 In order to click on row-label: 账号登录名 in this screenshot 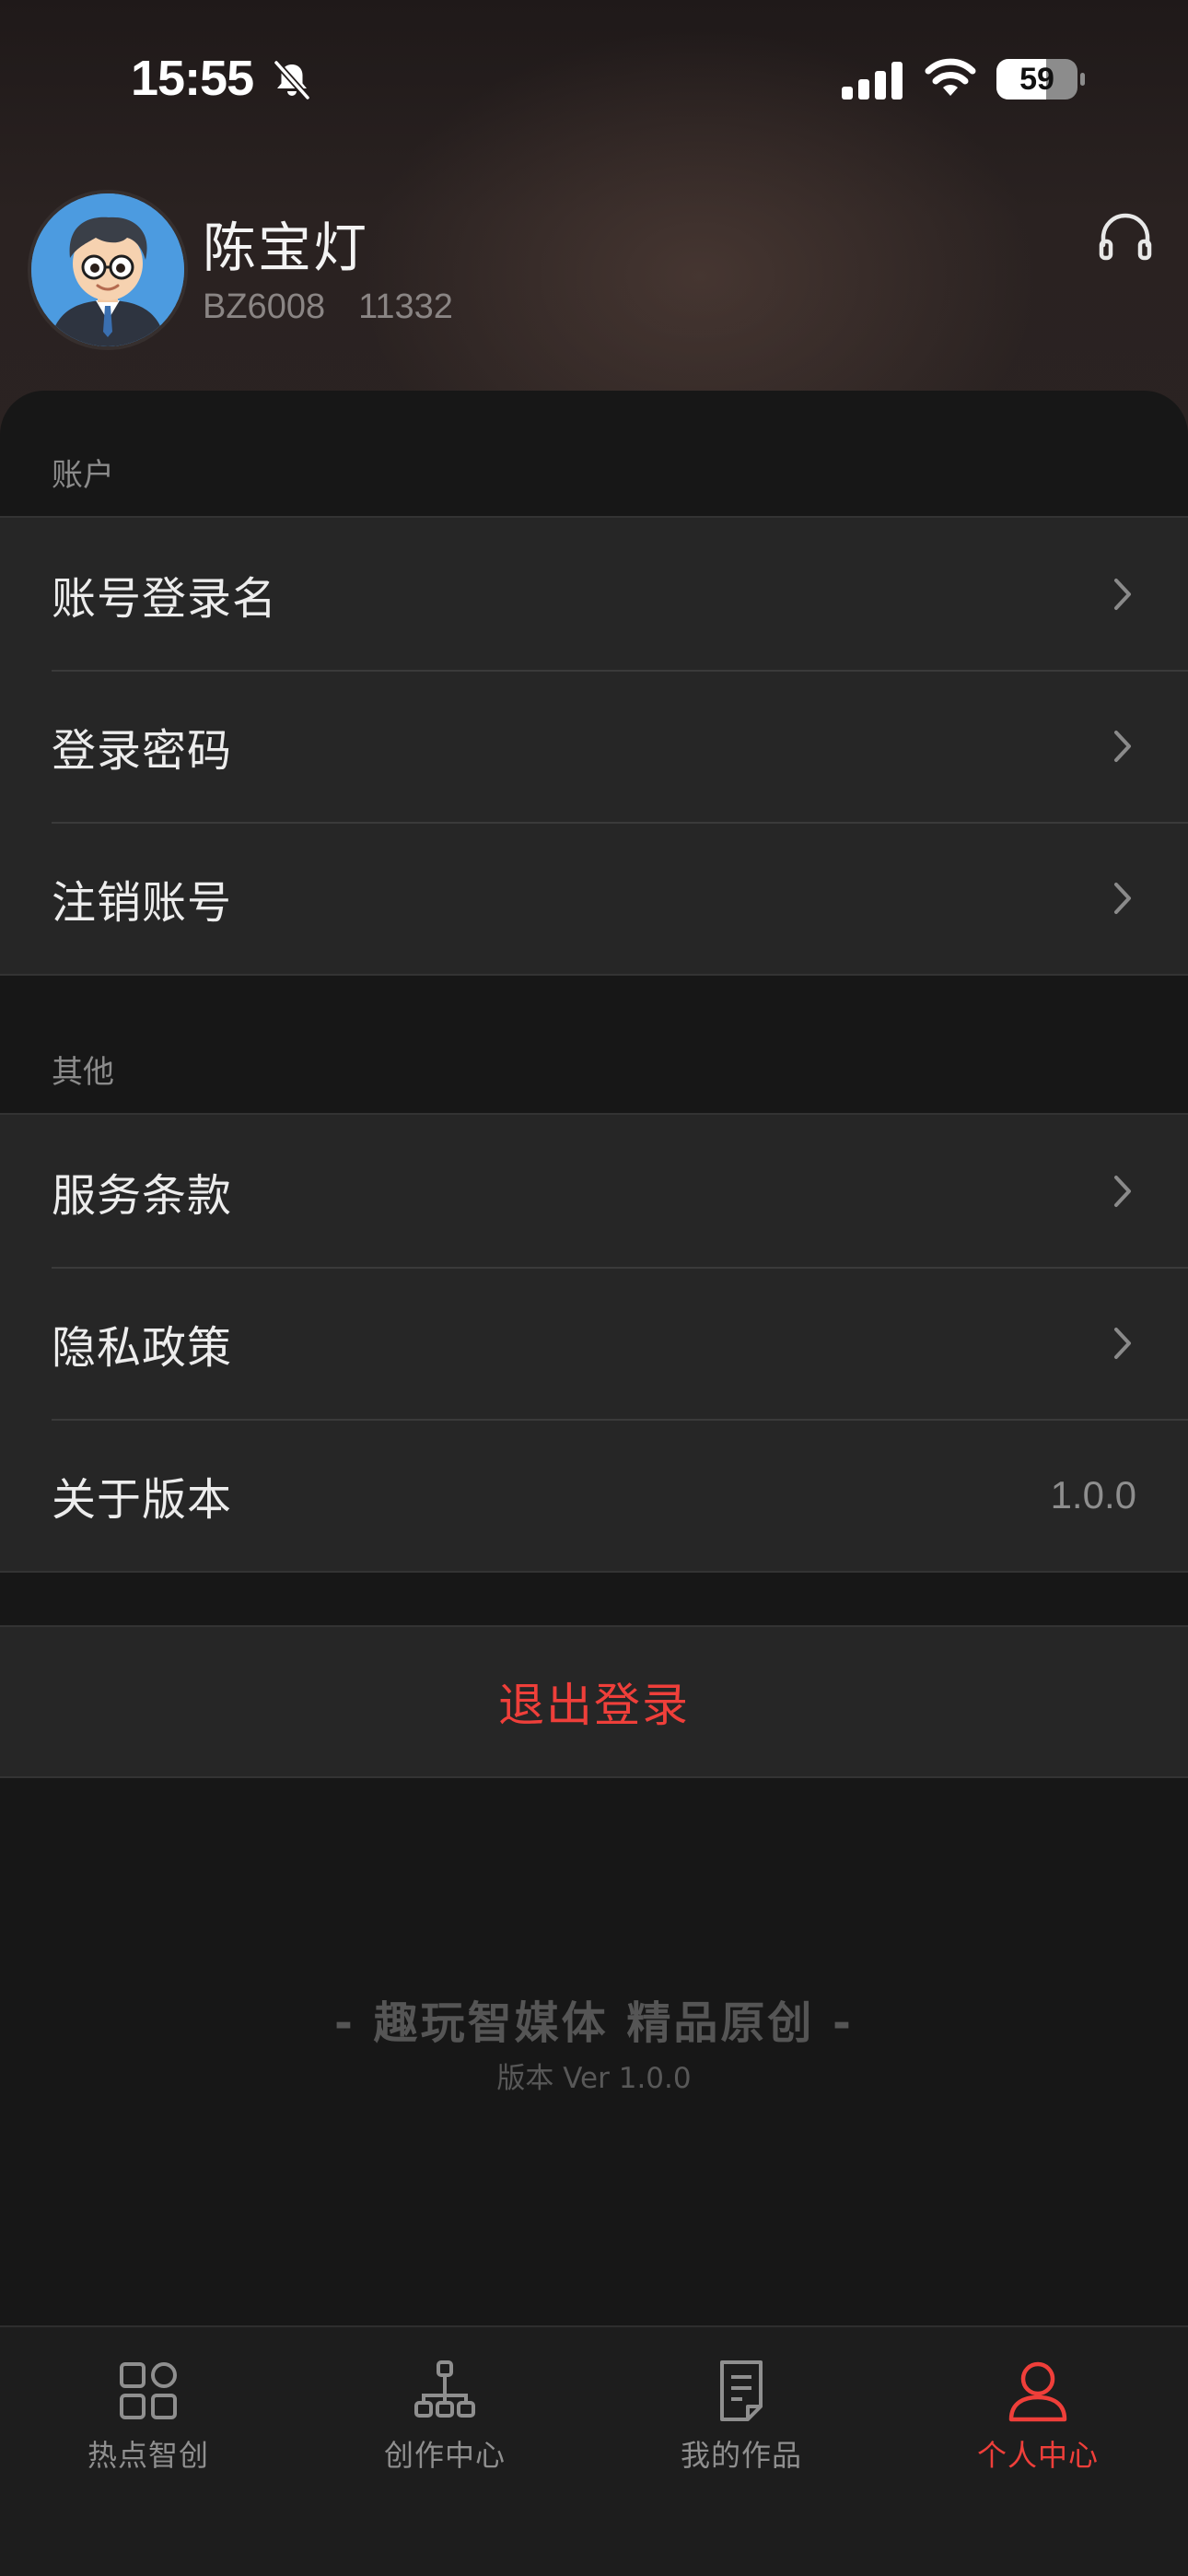, I will do `click(165, 598)`.